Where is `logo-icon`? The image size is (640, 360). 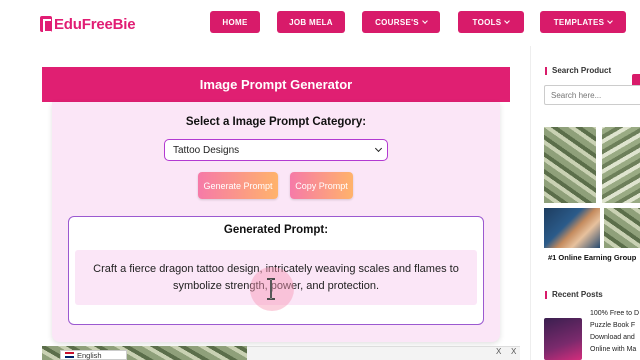
logo-icon is located at coordinates (46, 24).